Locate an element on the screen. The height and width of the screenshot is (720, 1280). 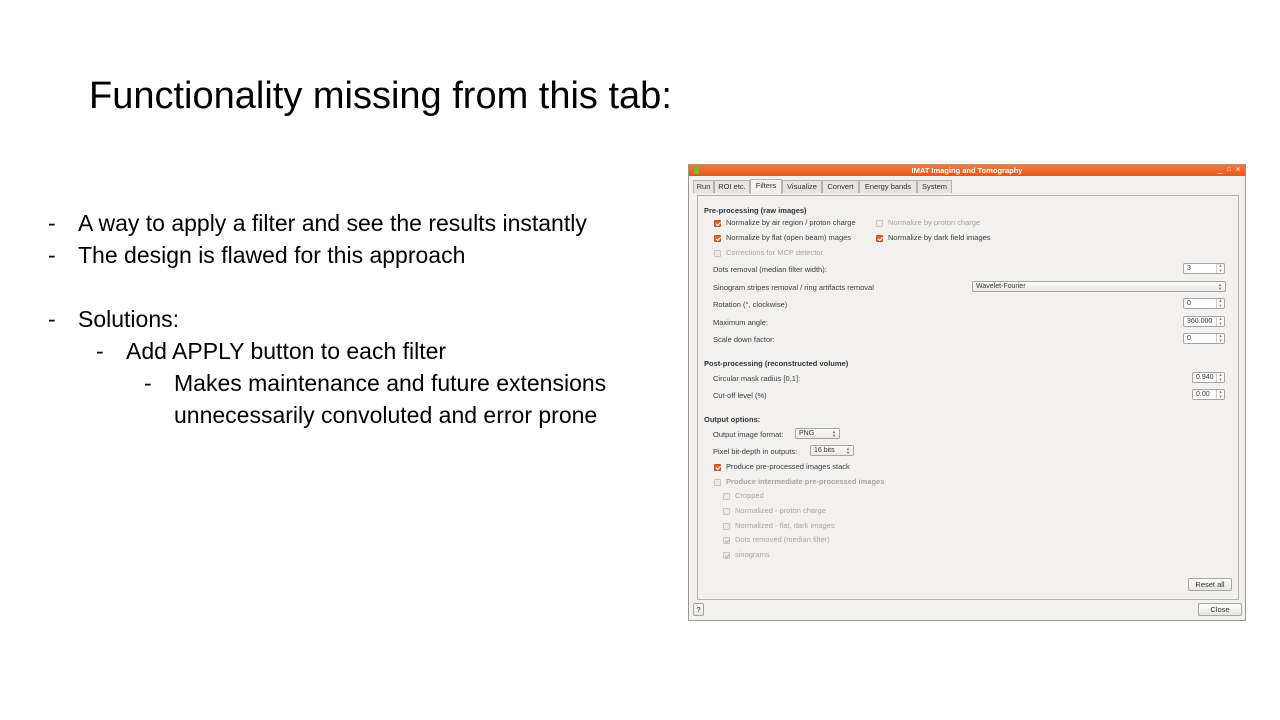
mcp-label: Corrections for MCP detector is located at coordinates (774, 252).